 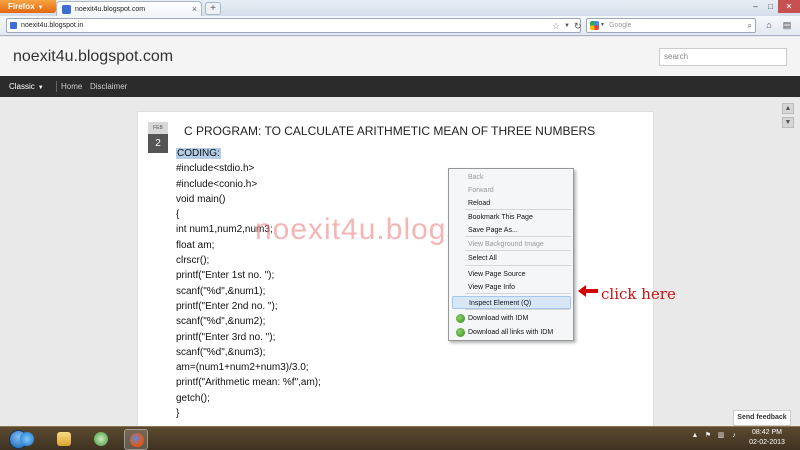 What do you see at coordinates (248, 413) in the screenshot?
I see `code-line: }` at bounding box center [248, 413].